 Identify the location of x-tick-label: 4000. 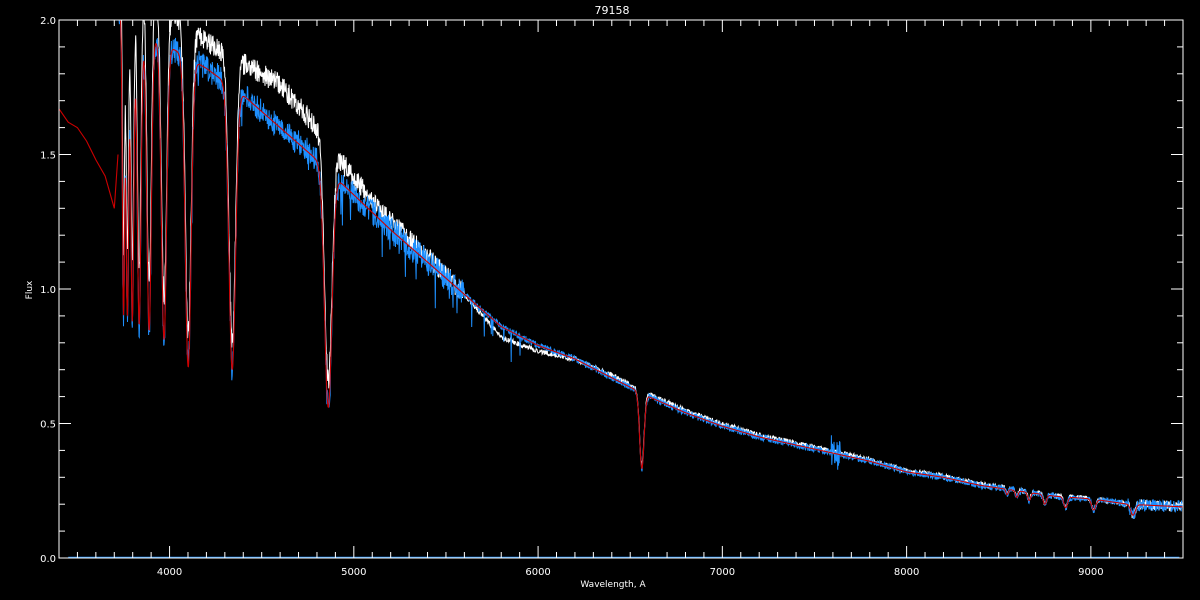
(169, 572).